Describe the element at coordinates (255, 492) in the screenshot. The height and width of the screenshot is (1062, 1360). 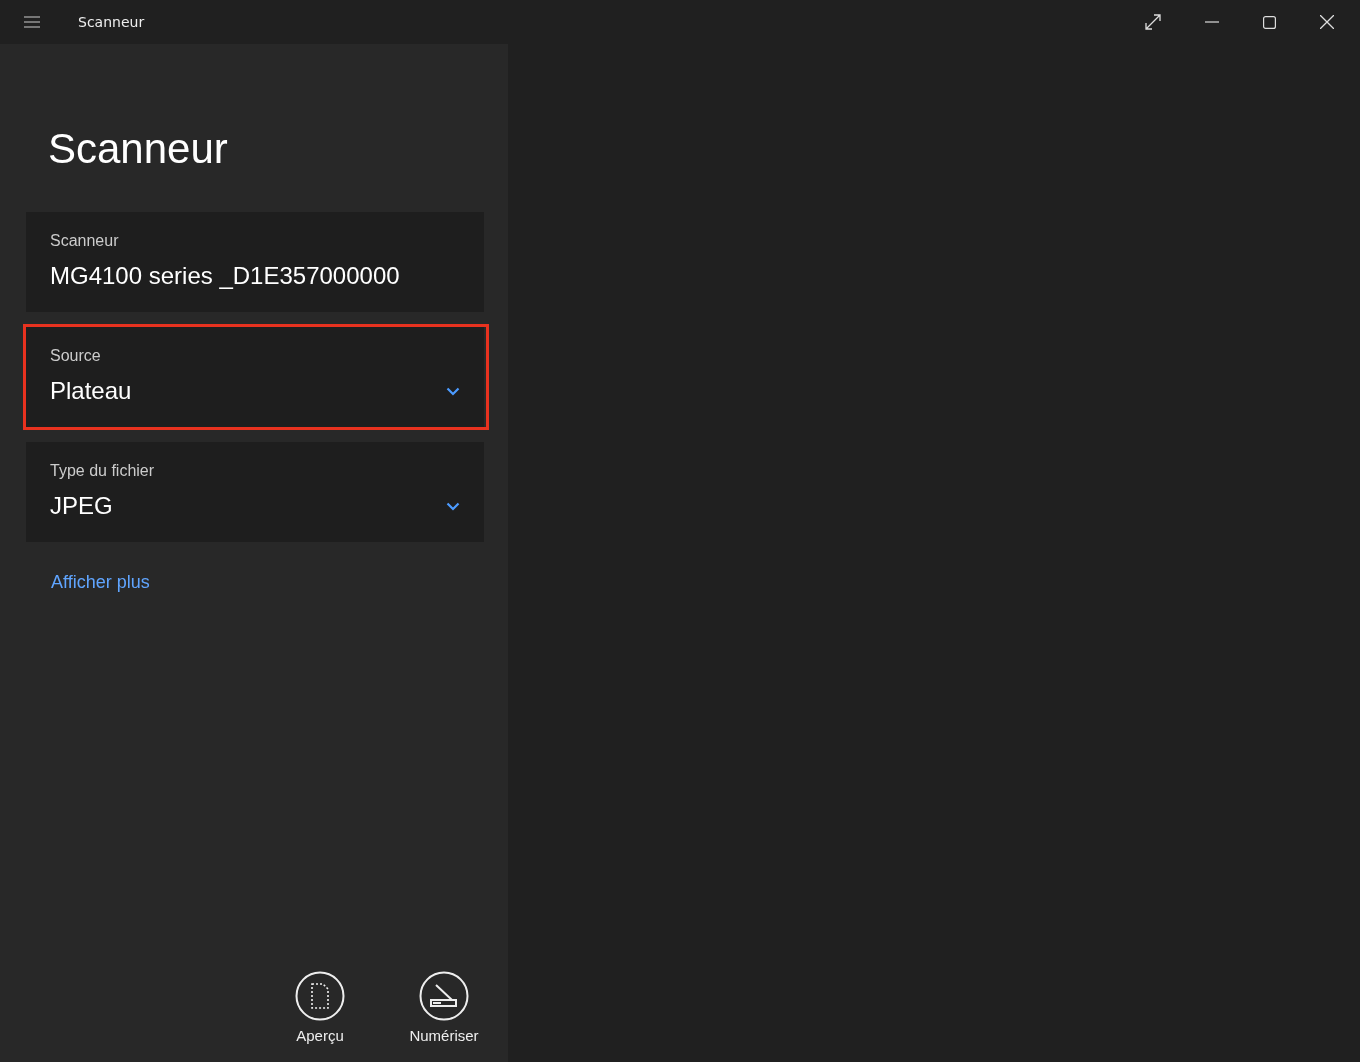
I see `dropdown-field: Type du fichier JPEG` at that location.